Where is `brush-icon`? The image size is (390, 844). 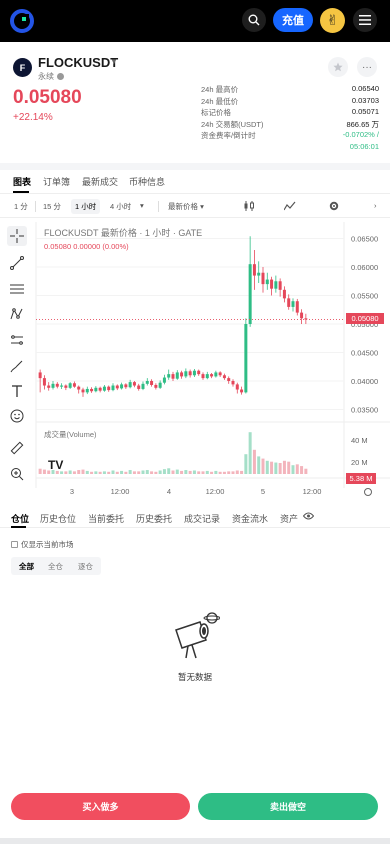
brush-icon is located at coordinates (17, 366).